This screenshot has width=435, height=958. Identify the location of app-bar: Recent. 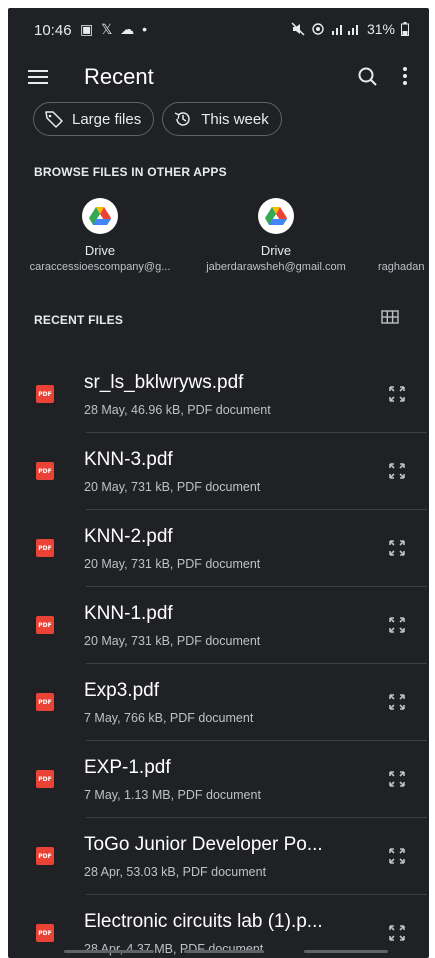
(218, 78).